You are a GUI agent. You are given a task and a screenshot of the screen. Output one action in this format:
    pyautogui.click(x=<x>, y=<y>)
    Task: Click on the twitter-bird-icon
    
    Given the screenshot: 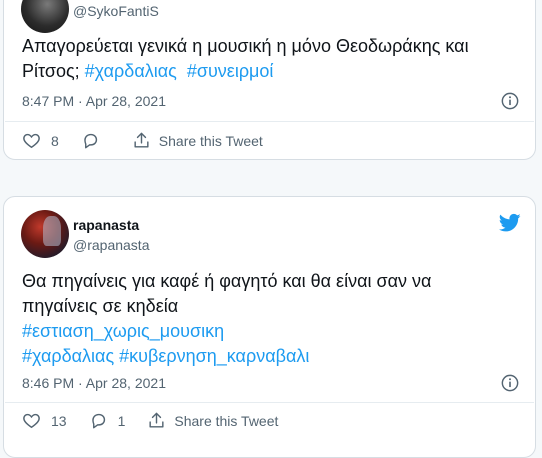 What is the action you would take?
    pyautogui.click(x=510, y=223)
    